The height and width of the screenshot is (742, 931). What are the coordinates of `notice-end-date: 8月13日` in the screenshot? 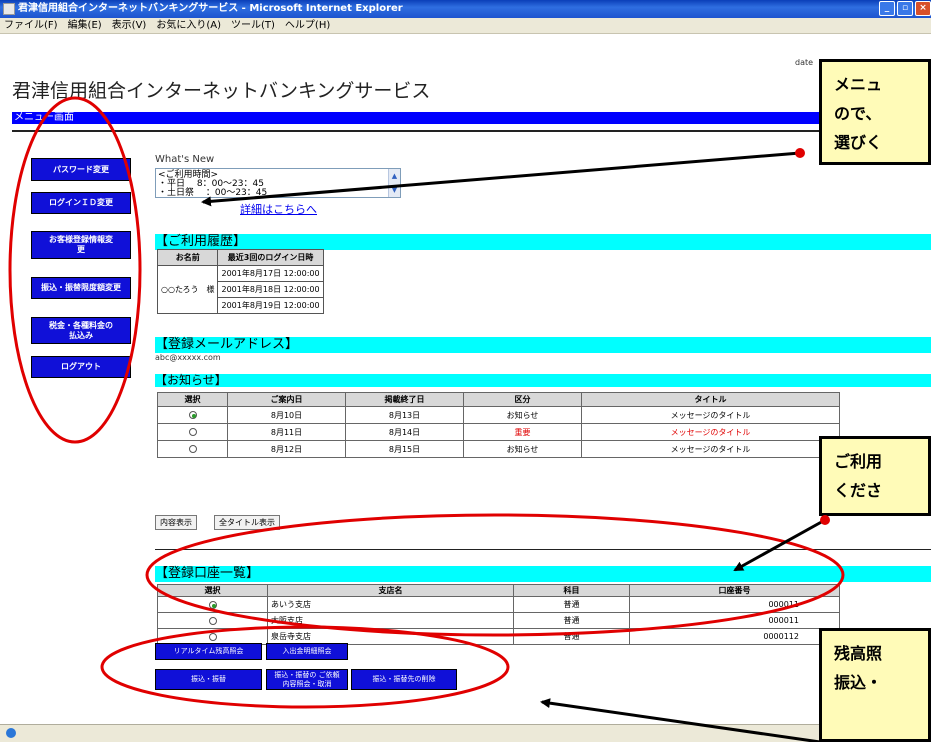 It's located at (404, 415).